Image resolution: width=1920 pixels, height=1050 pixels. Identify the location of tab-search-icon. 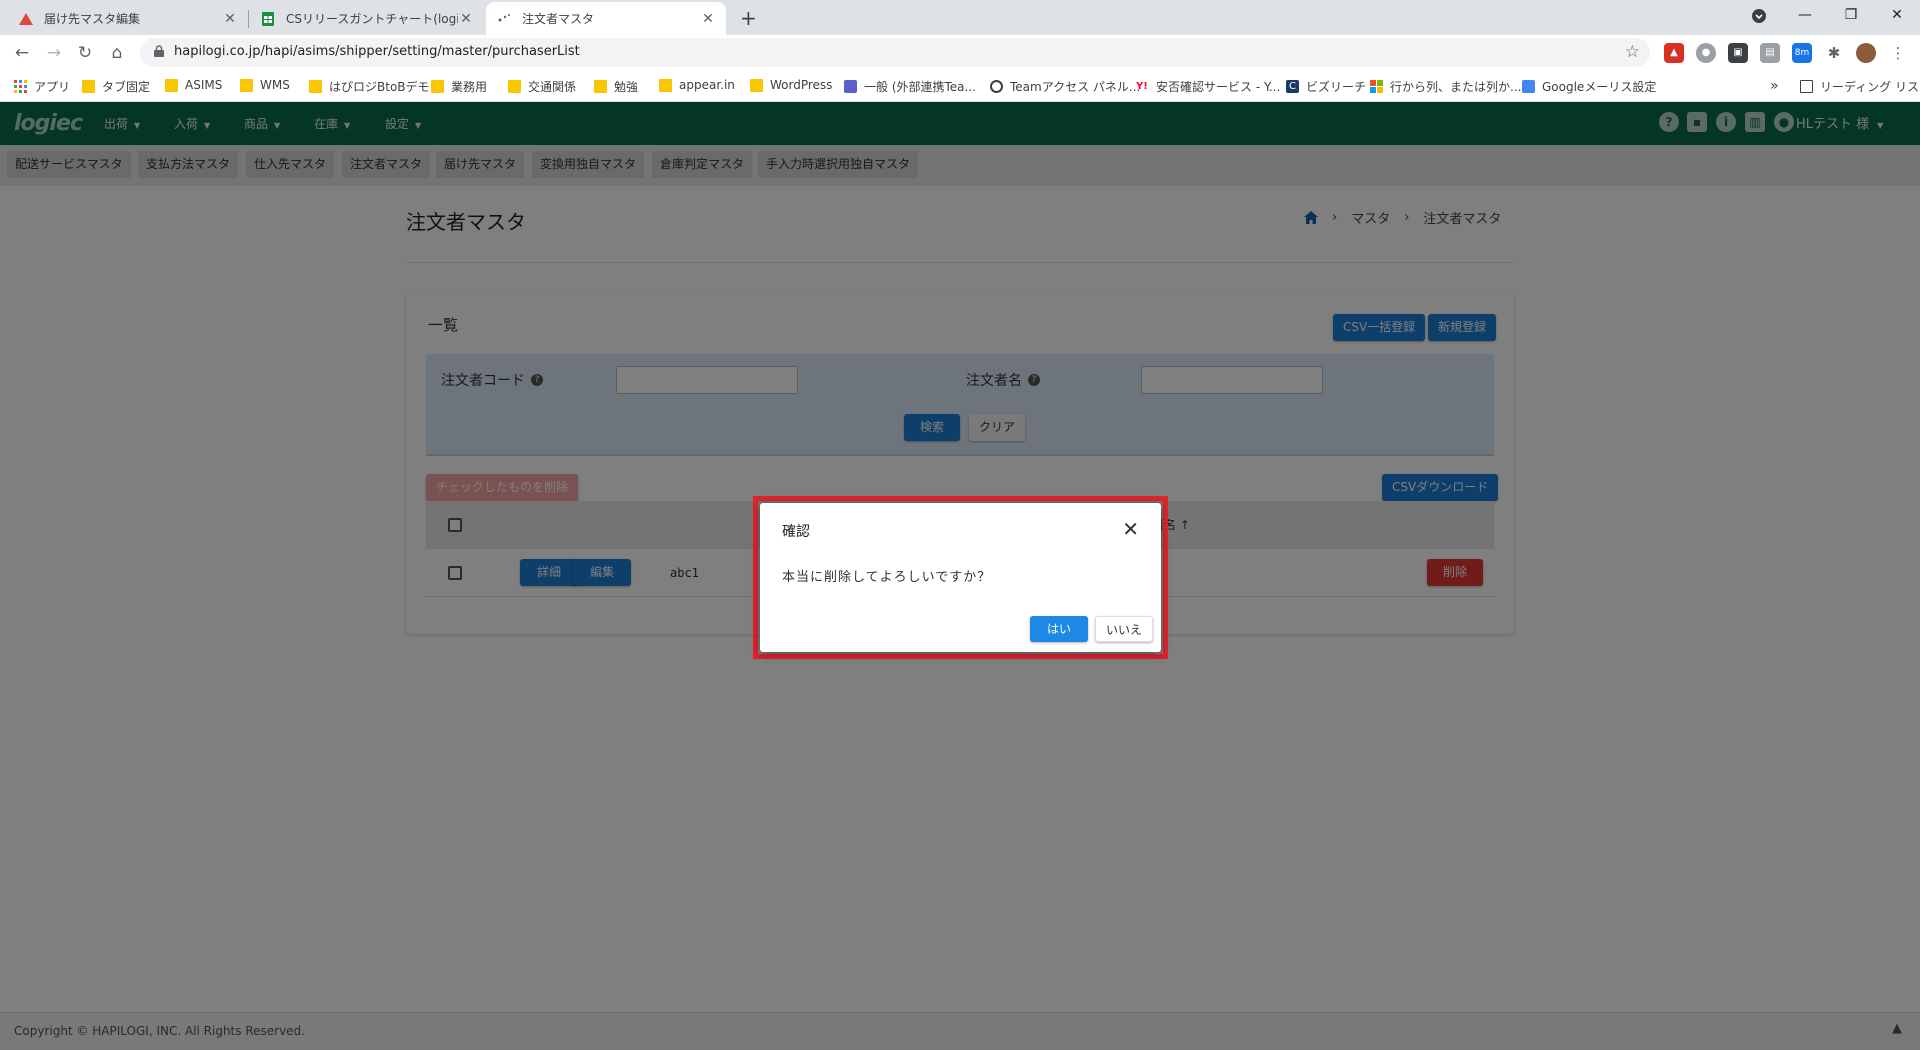
(1759, 16).